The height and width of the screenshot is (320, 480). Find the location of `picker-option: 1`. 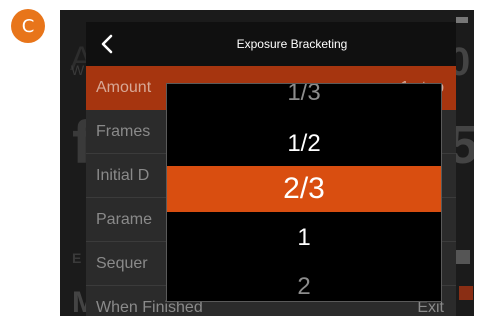

picker-option: 1 is located at coordinates (304, 238).